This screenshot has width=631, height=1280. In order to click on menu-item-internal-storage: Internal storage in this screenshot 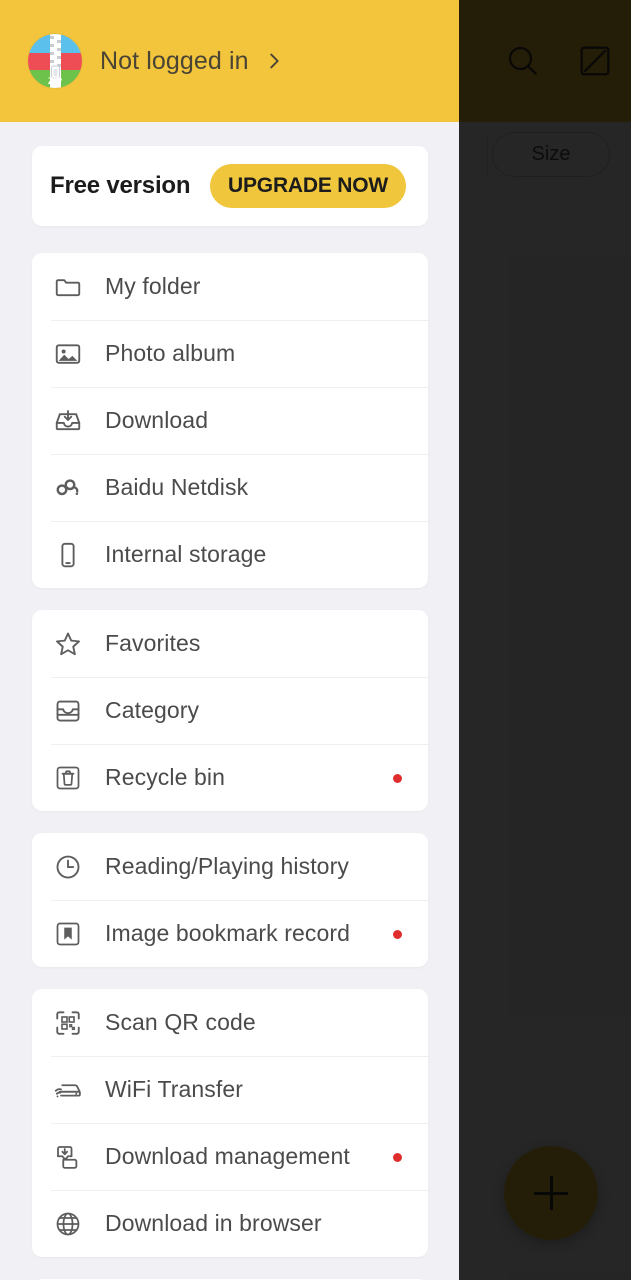, I will do `click(230, 554)`.